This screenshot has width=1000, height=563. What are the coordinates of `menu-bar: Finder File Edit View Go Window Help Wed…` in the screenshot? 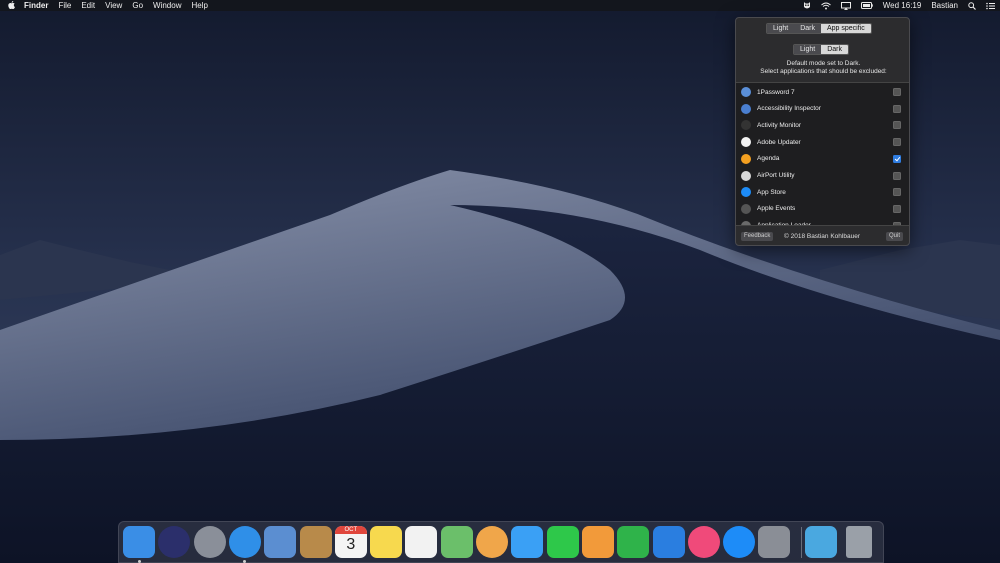 It's located at (500, 5).